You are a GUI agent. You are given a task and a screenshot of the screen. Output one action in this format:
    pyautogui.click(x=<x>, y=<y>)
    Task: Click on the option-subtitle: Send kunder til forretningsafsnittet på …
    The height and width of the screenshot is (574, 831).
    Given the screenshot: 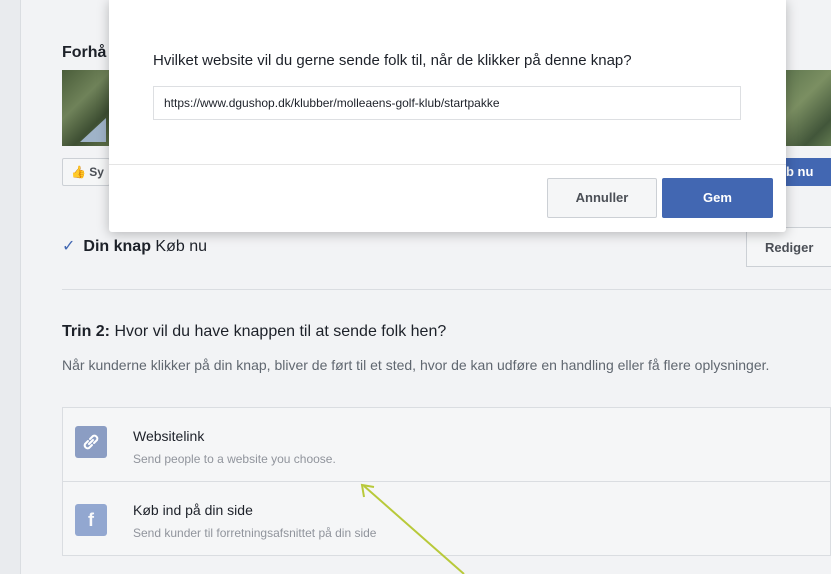 What is the action you would take?
    pyautogui.click(x=255, y=533)
    